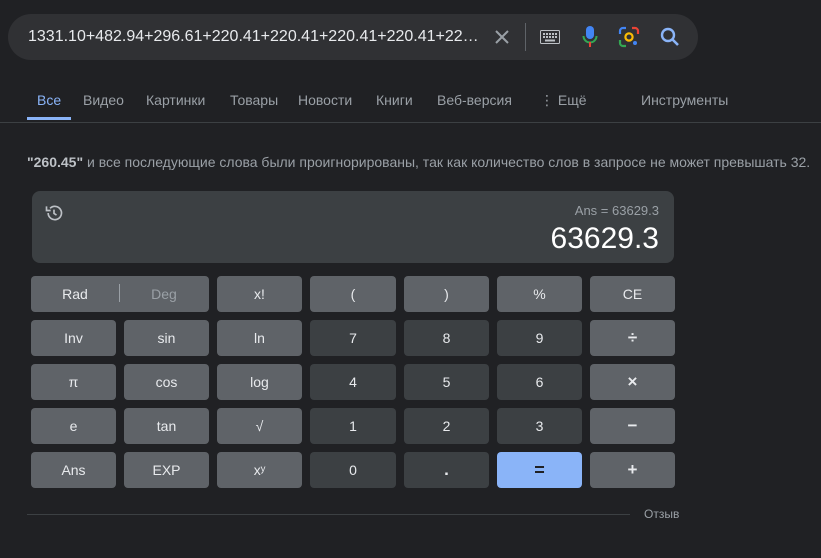  What do you see at coordinates (166, 338) in the screenshot?
I see `sin-button: sin` at bounding box center [166, 338].